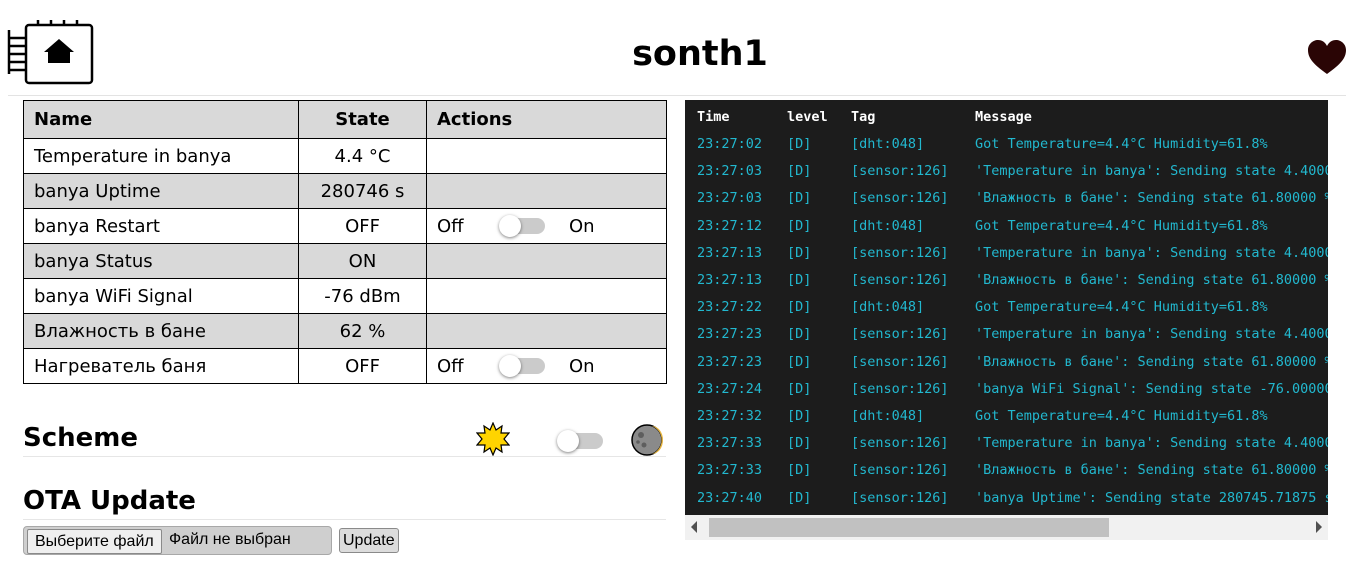  What do you see at coordinates (677, 95) in the screenshot?
I see `header-divider` at bounding box center [677, 95].